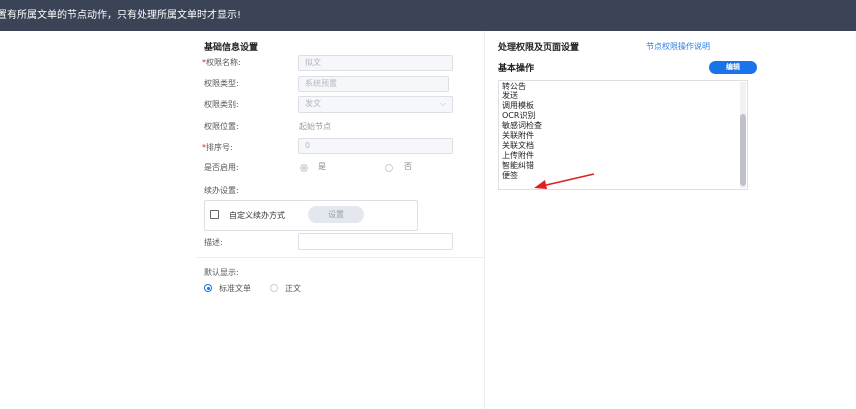  Describe the element at coordinates (514, 86) in the screenshot. I see `list-item: 转公告` at that location.